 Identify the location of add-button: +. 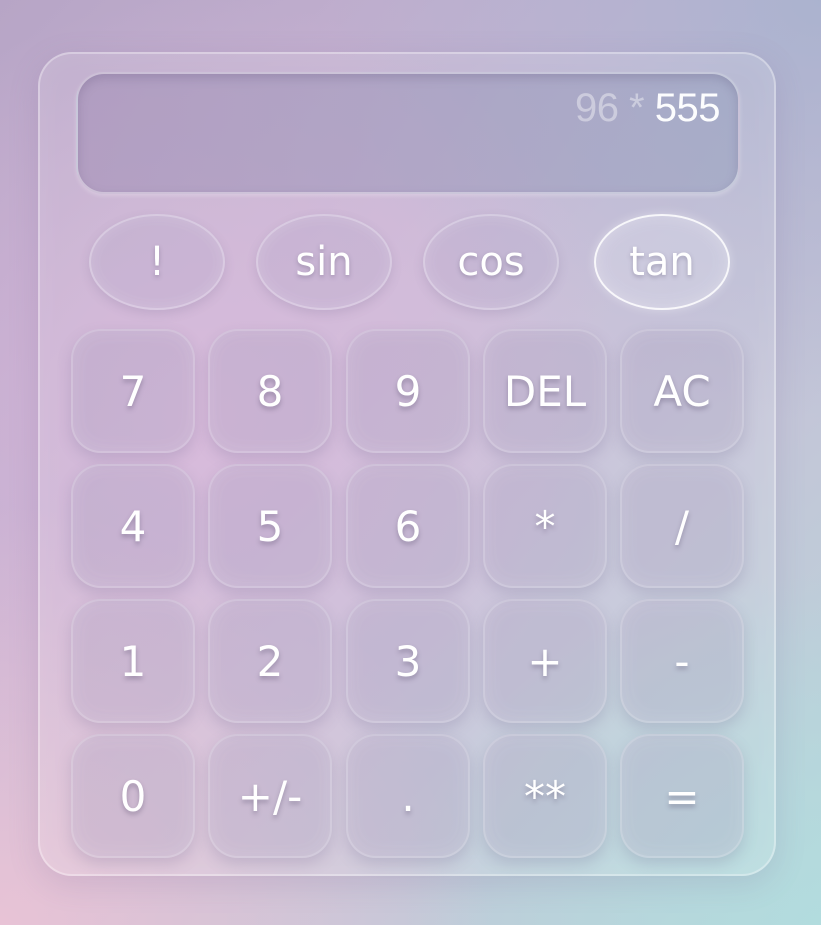
(545, 661).